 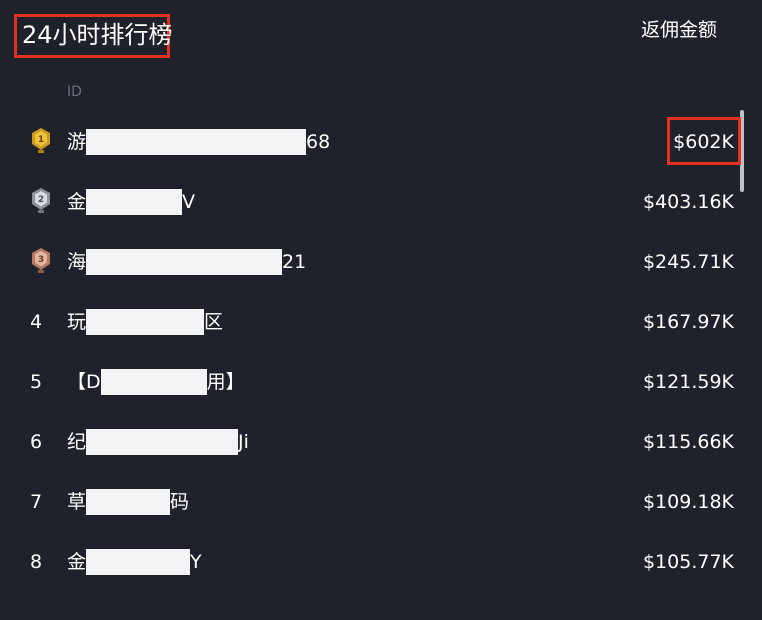 What do you see at coordinates (688, 262) in the screenshot?
I see `rebate-amount: $245.71K` at bounding box center [688, 262].